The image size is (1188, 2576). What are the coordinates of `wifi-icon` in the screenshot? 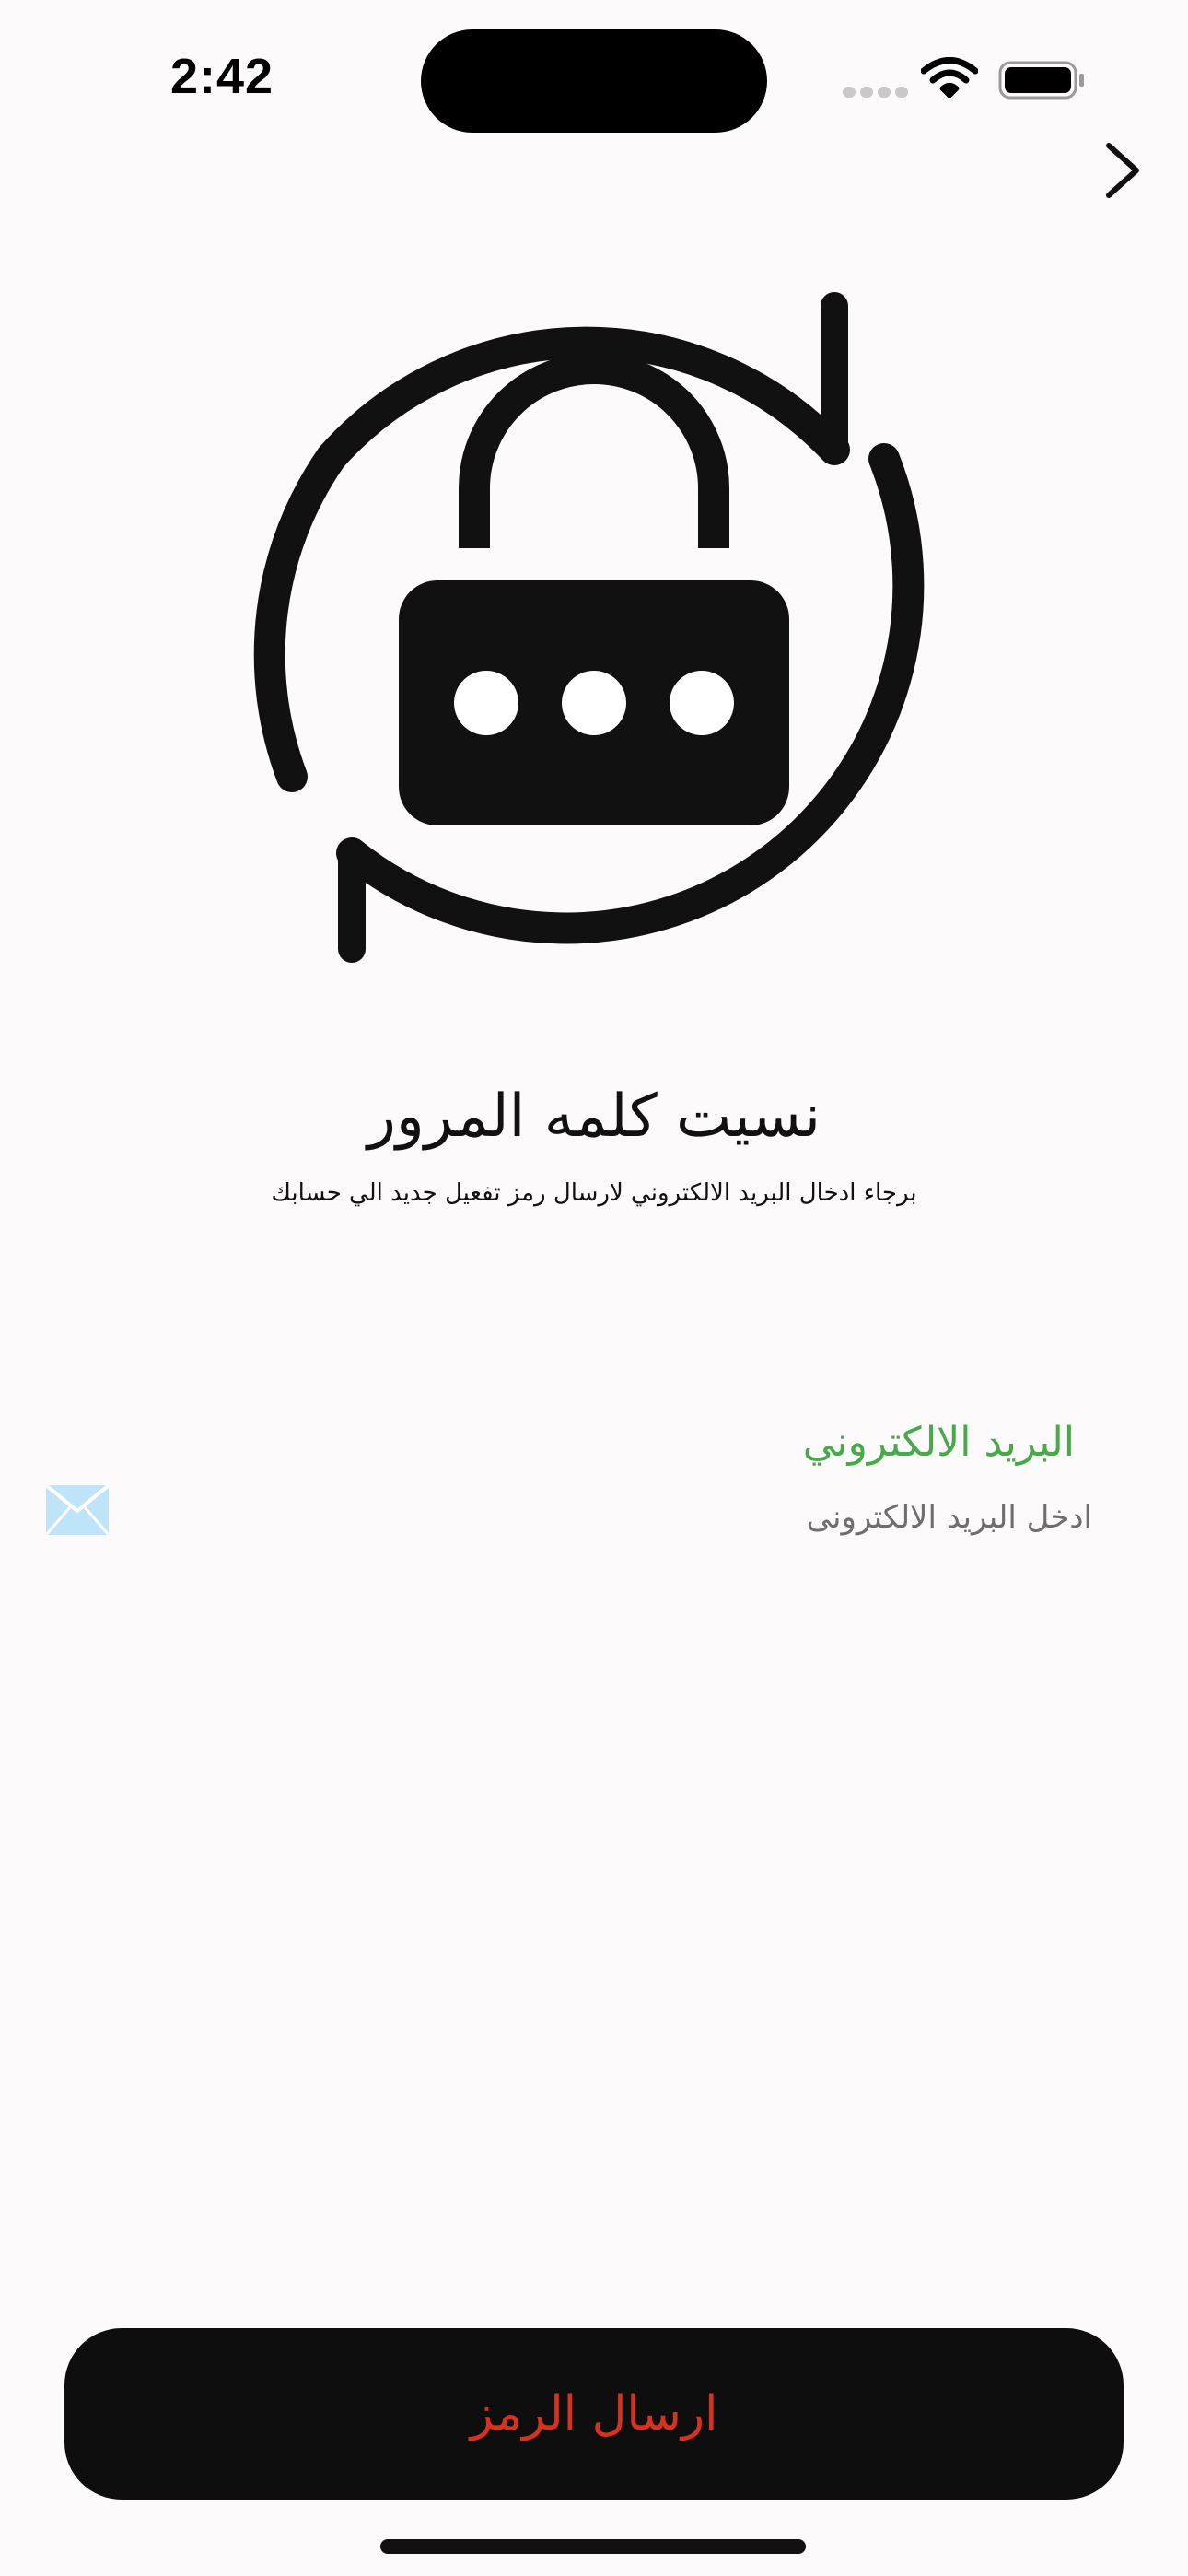 It's located at (949, 77).